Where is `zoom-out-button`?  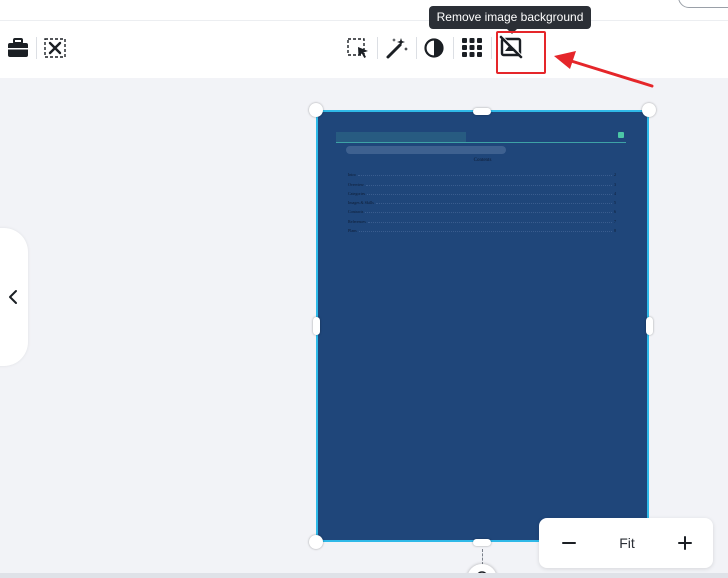 zoom-out-button is located at coordinates (569, 543).